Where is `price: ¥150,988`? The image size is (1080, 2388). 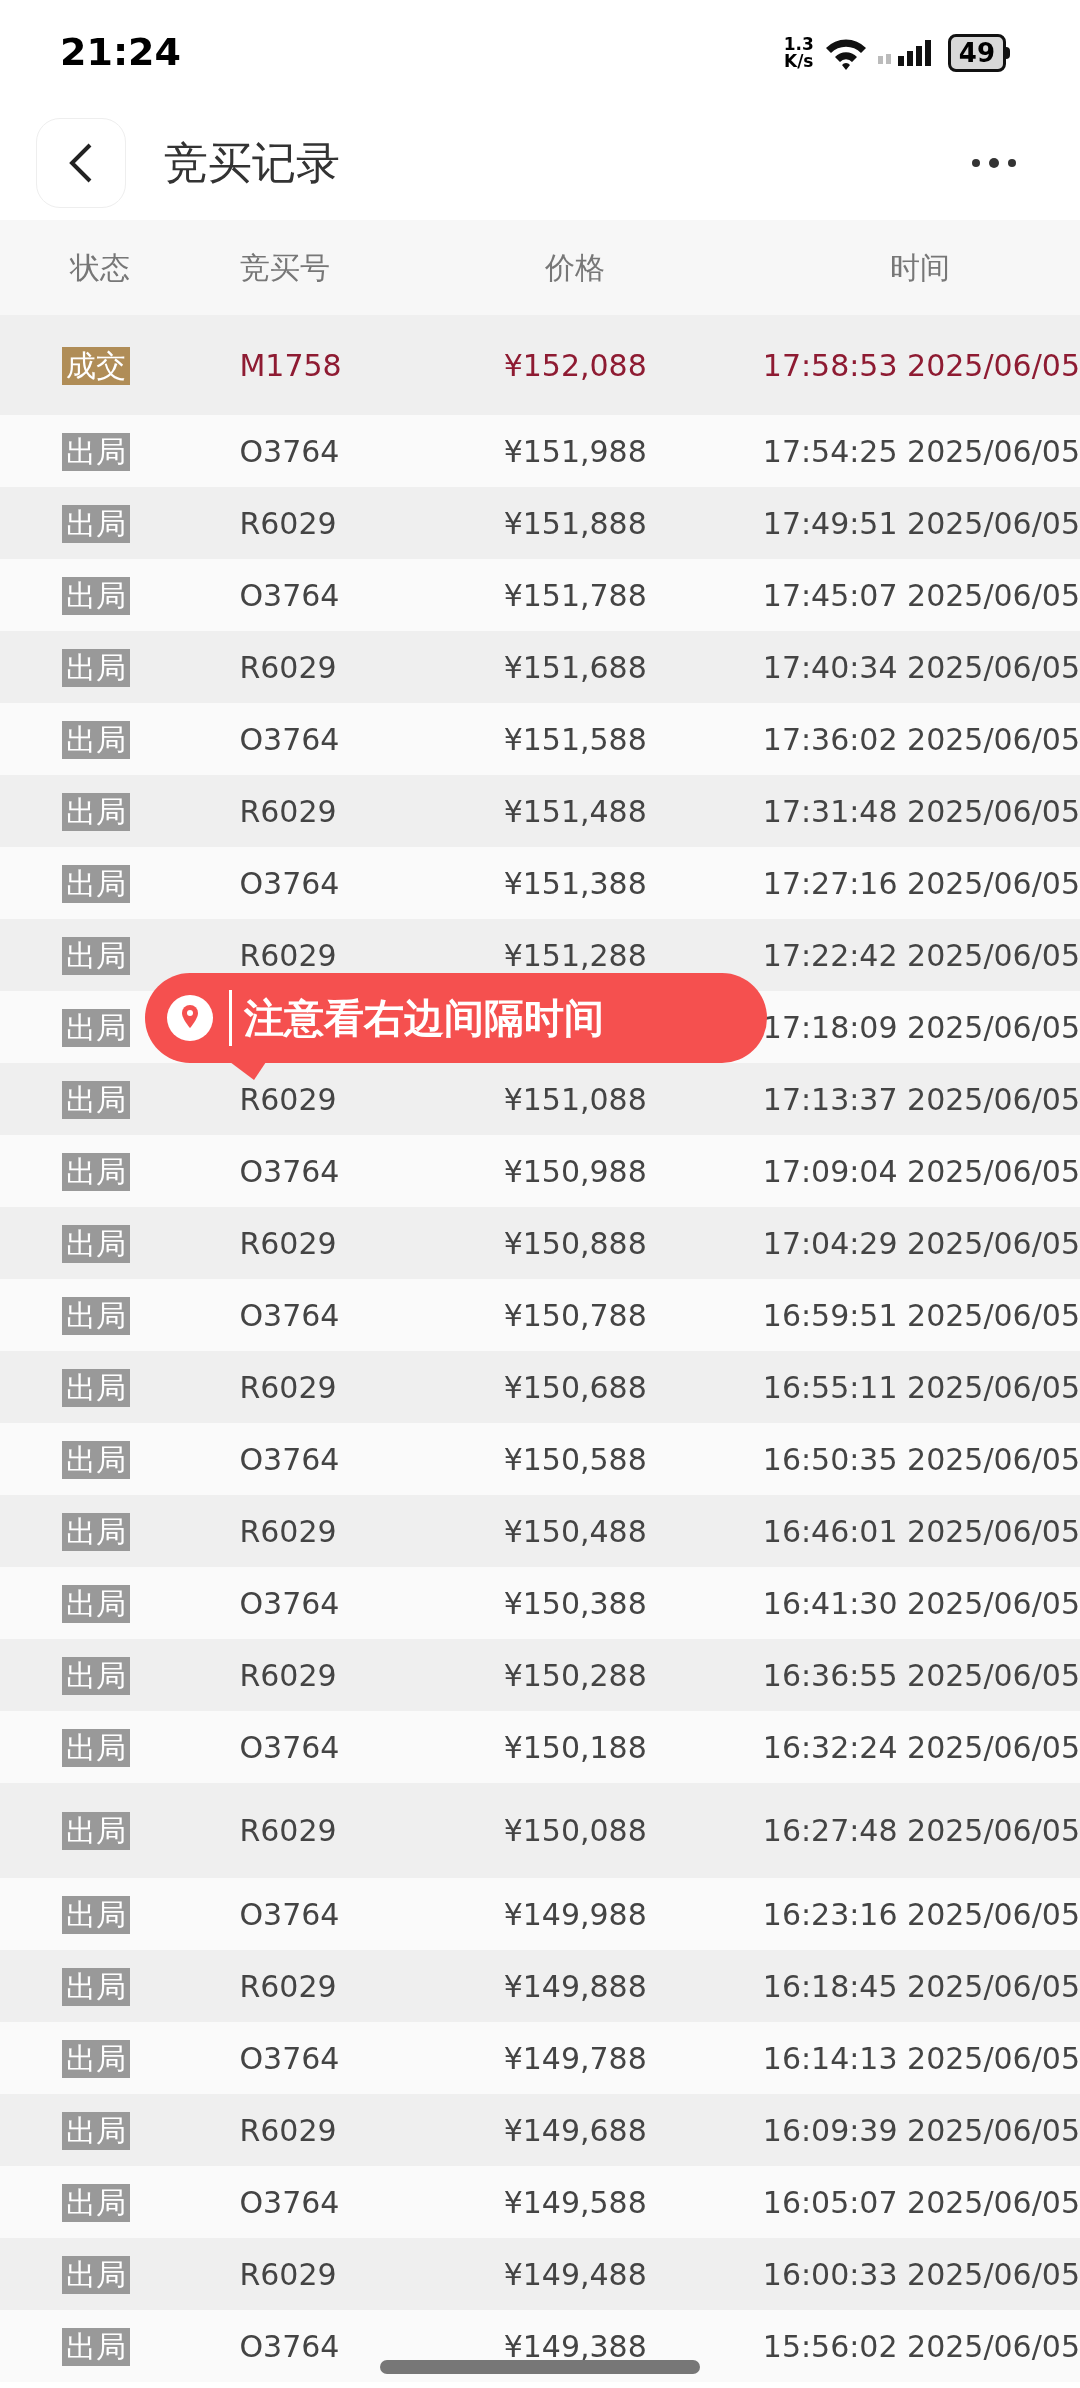
price: ¥150,988 is located at coordinates (575, 1171).